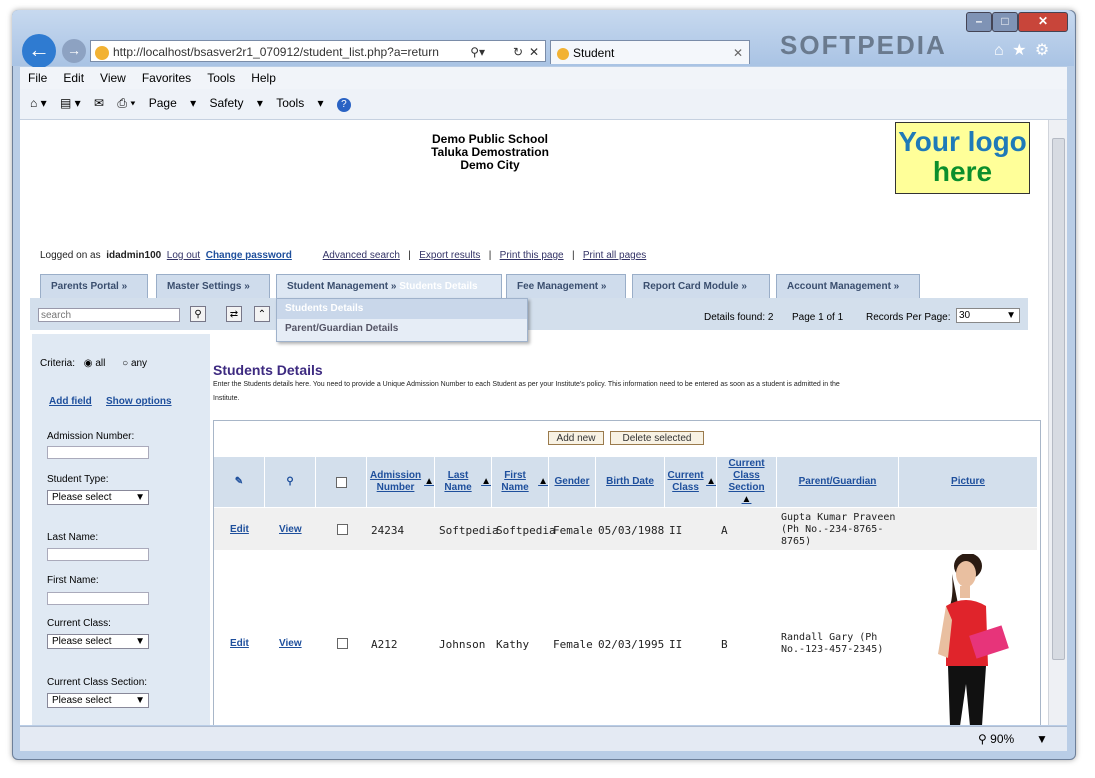 Image resolution: width=1095 pixels, height=778 pixels. What do you see at coordinates (968, 482) in the screenshot?
I see `header-picture: Picture` at bounding box center [968, 482].